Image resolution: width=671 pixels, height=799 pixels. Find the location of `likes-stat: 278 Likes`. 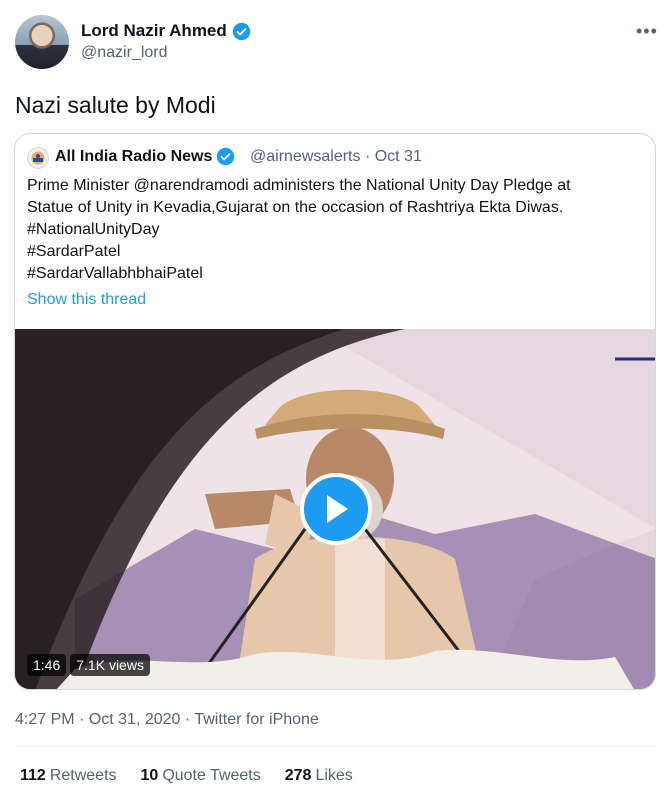

likes-stat: 278 Likes is located at coordinates (319, 776).